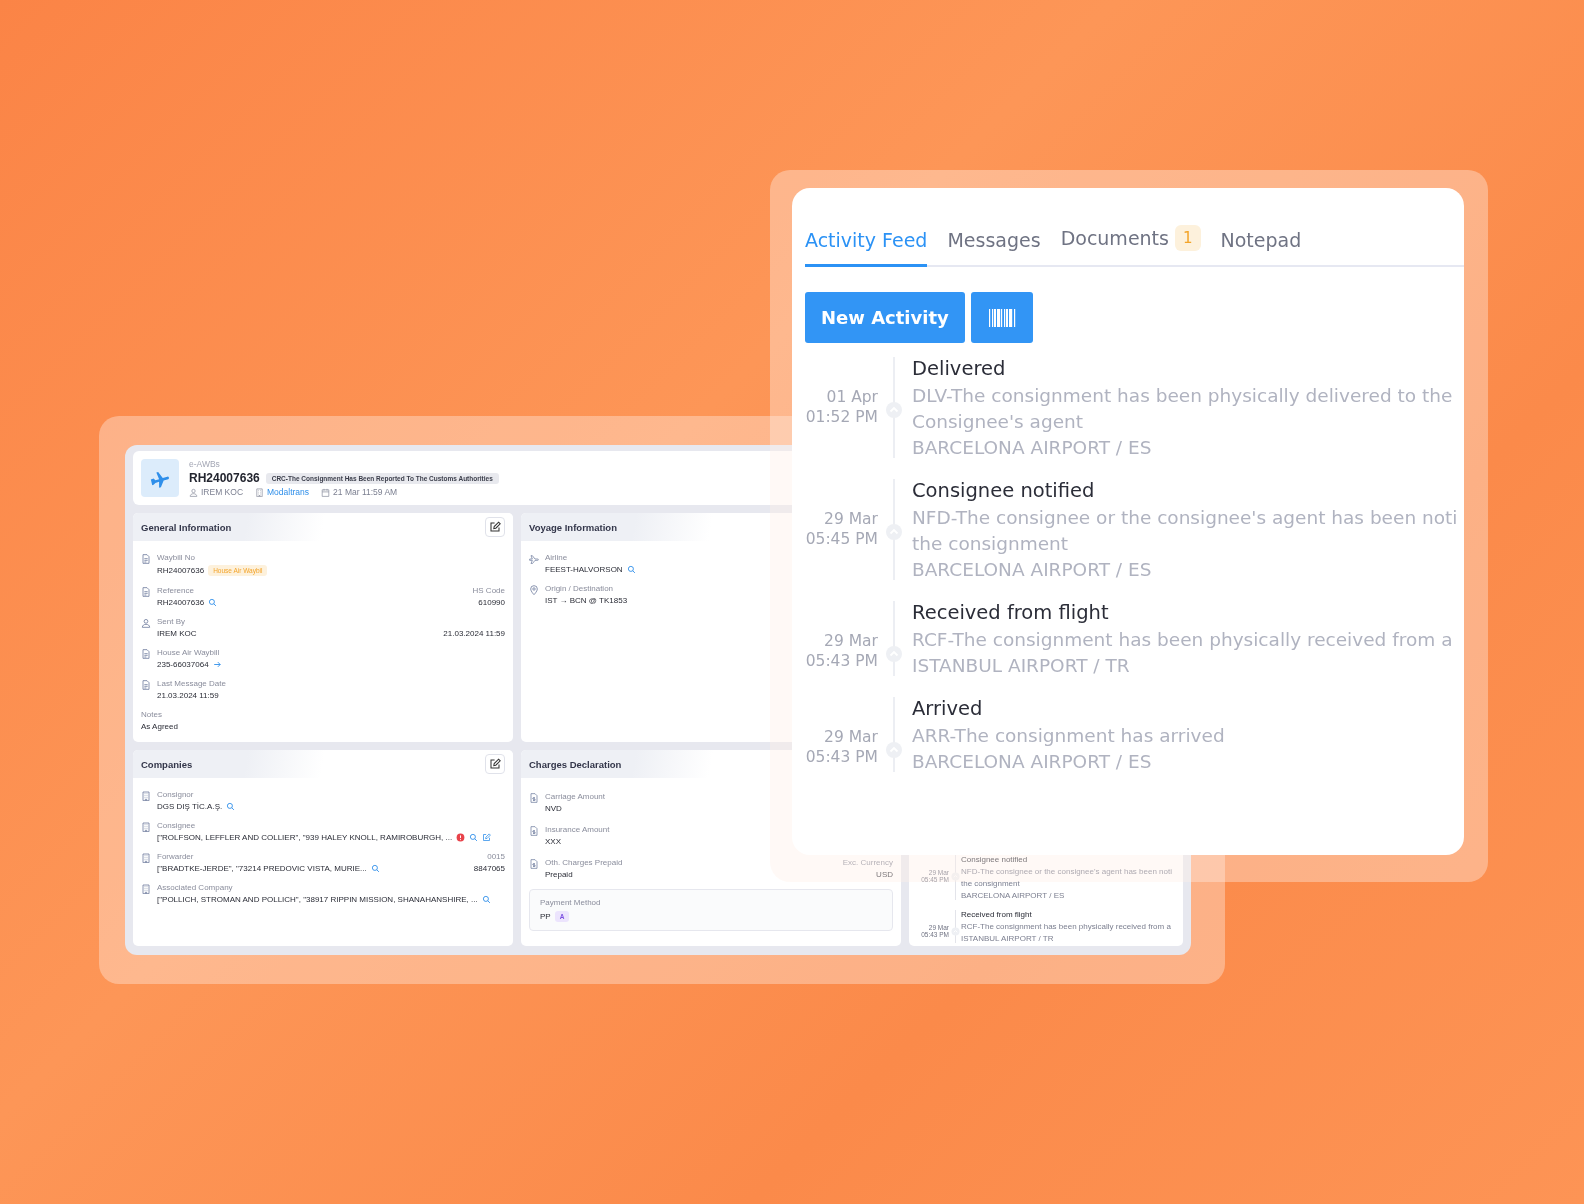  I want to click on field-label: HS Code, so click(488, 590).